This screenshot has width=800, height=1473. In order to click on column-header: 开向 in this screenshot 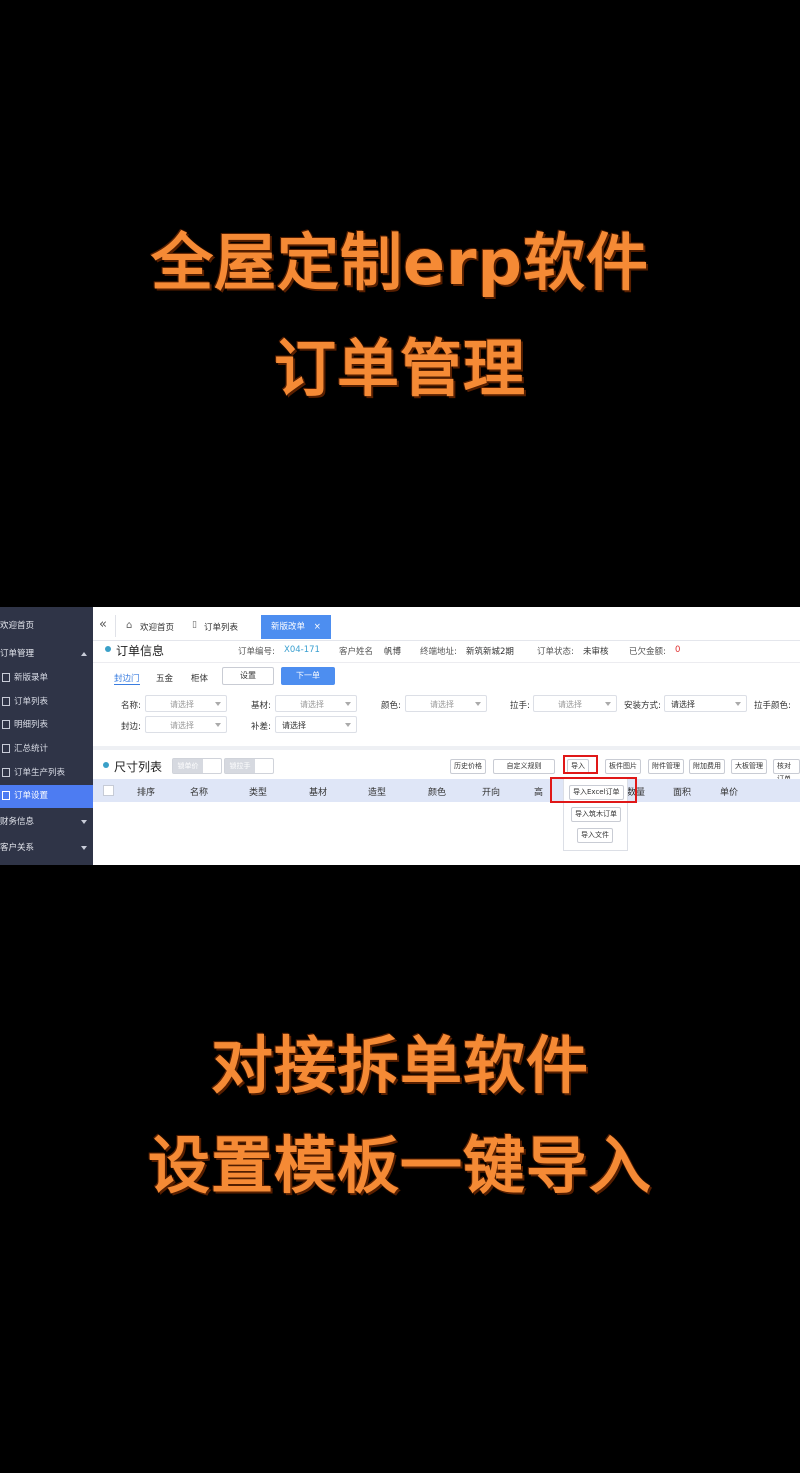, I will do `click(491, 791)`.